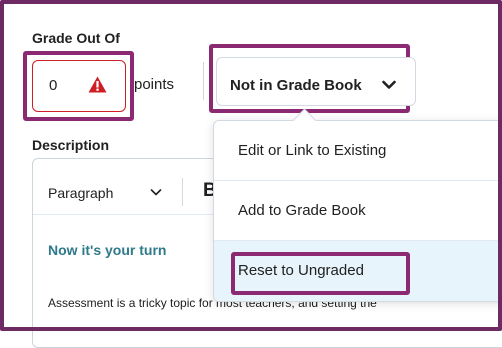 The image size is (502, 348). Describe the element at coordinates (79, 86) in the screenshot. I see `grade-input` at that location.